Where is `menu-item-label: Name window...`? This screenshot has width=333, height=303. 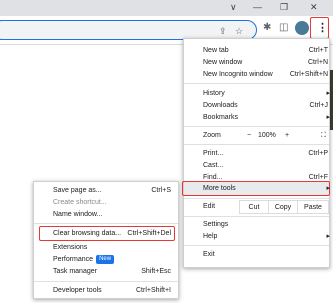
menu-item-label: Name window... is located at coordinates (78, 214).